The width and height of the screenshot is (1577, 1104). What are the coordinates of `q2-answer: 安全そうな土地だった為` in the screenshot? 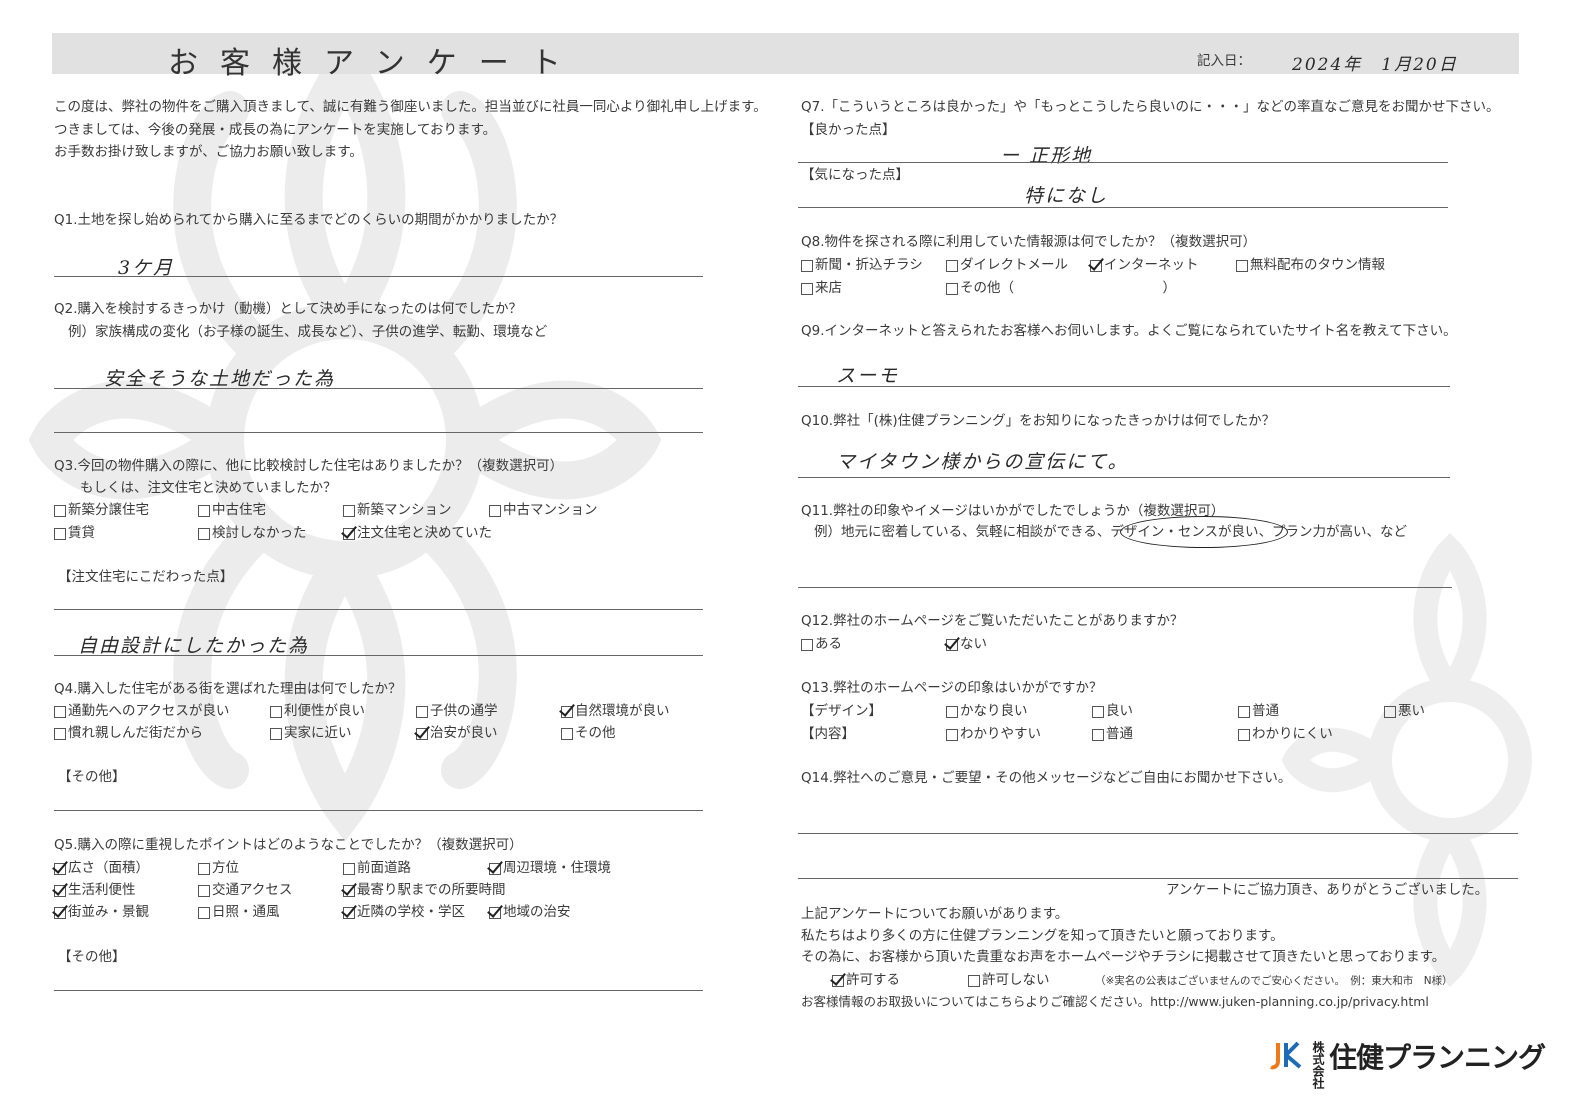 It's located at (219, 377).